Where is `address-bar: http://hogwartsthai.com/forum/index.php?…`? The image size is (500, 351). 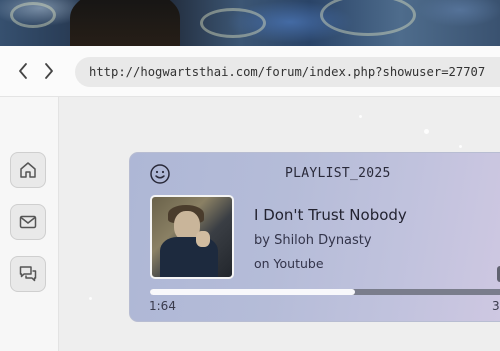
address-bar: http://hogwartsthai.com/forum/index.php?… is located at coordinates (287, 72).